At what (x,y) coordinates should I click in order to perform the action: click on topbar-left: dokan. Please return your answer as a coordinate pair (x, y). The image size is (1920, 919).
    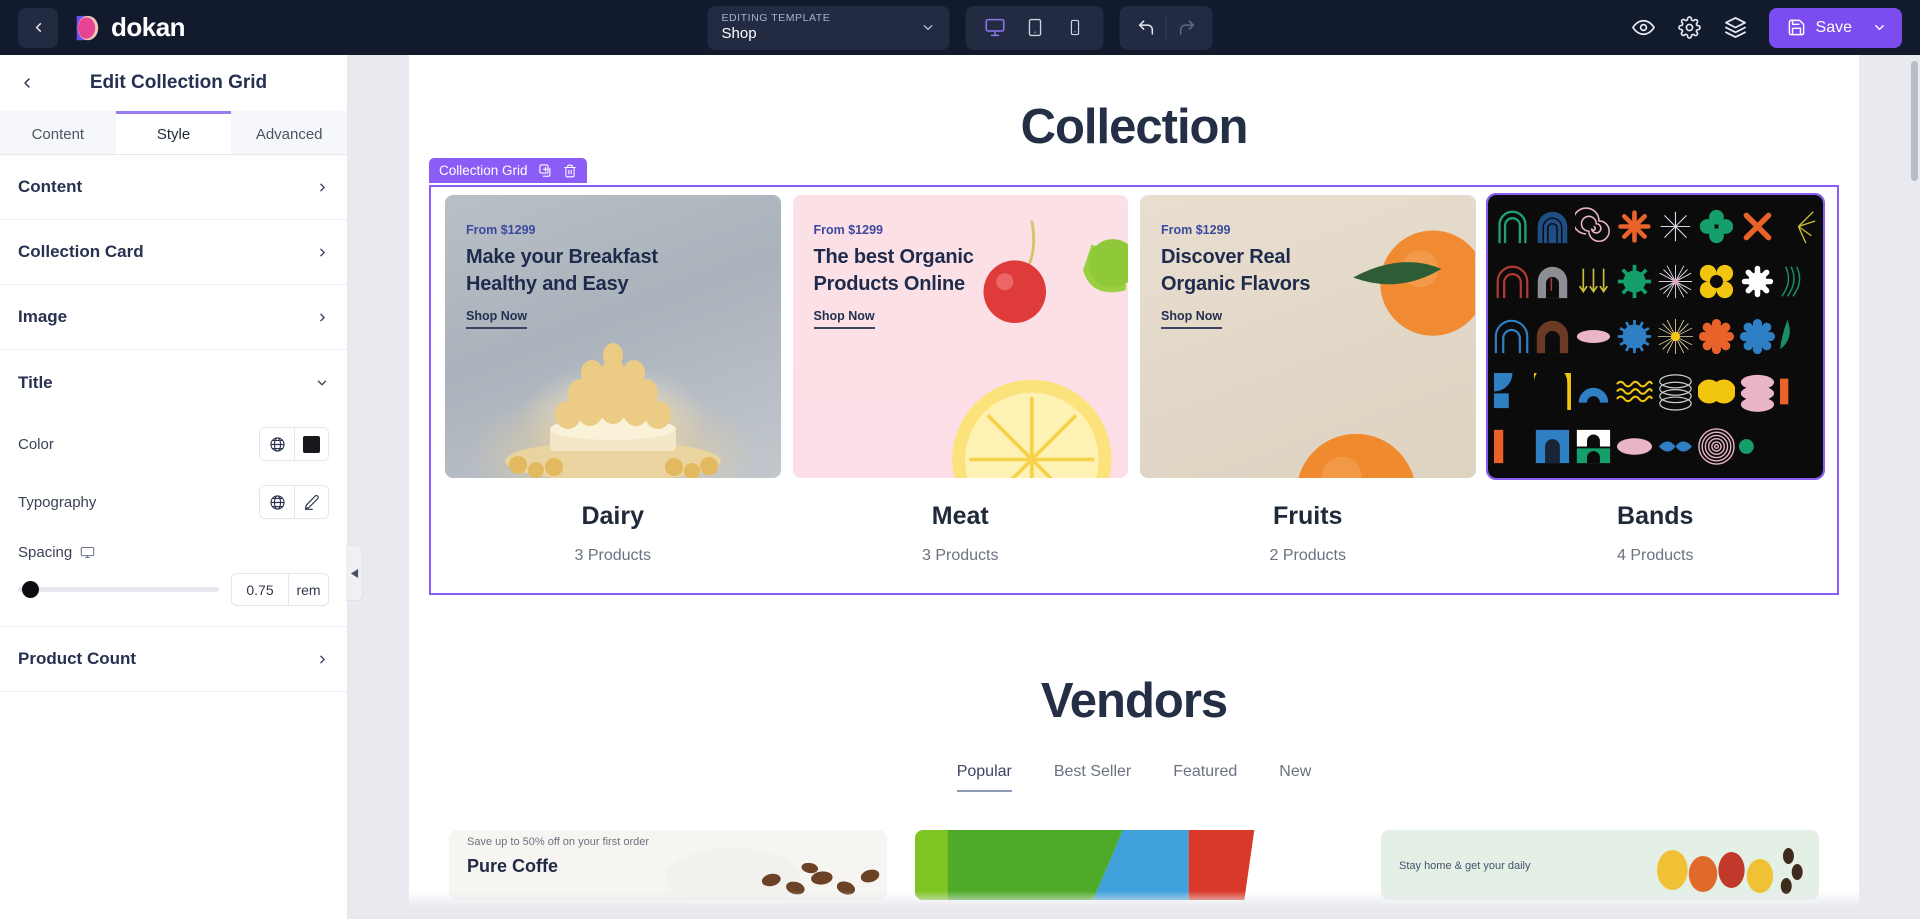
    Looking at the image, I should click on (102, 27).